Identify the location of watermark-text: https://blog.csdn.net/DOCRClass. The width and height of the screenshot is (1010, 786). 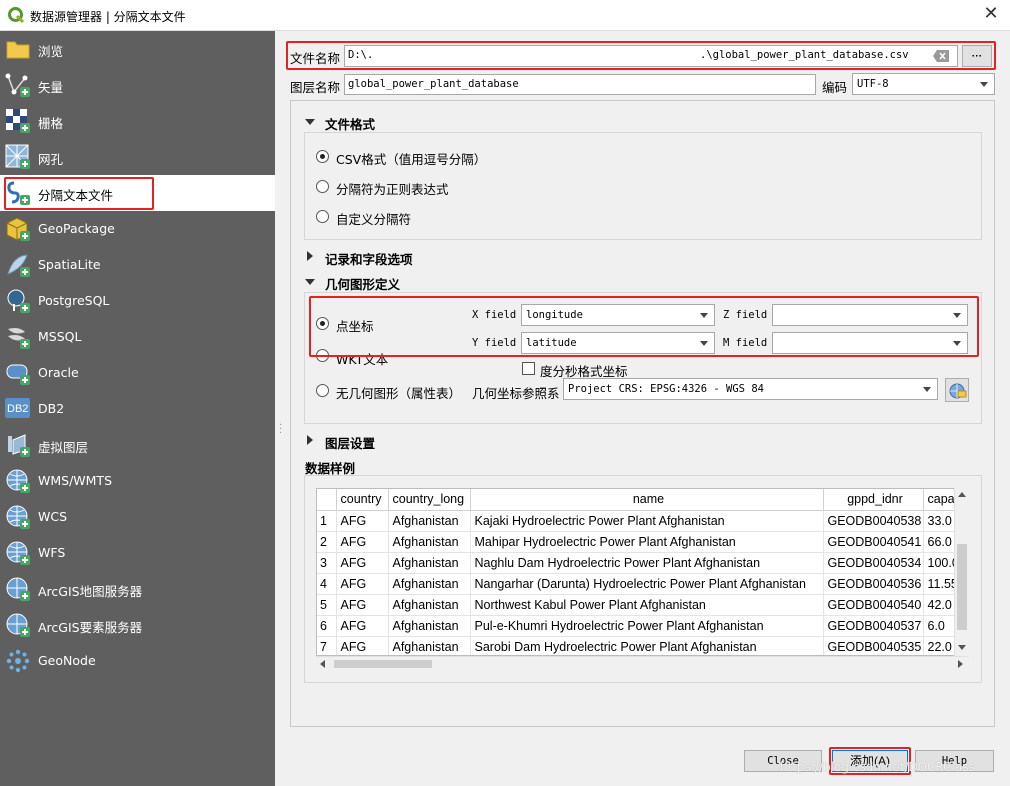
(877, 767).